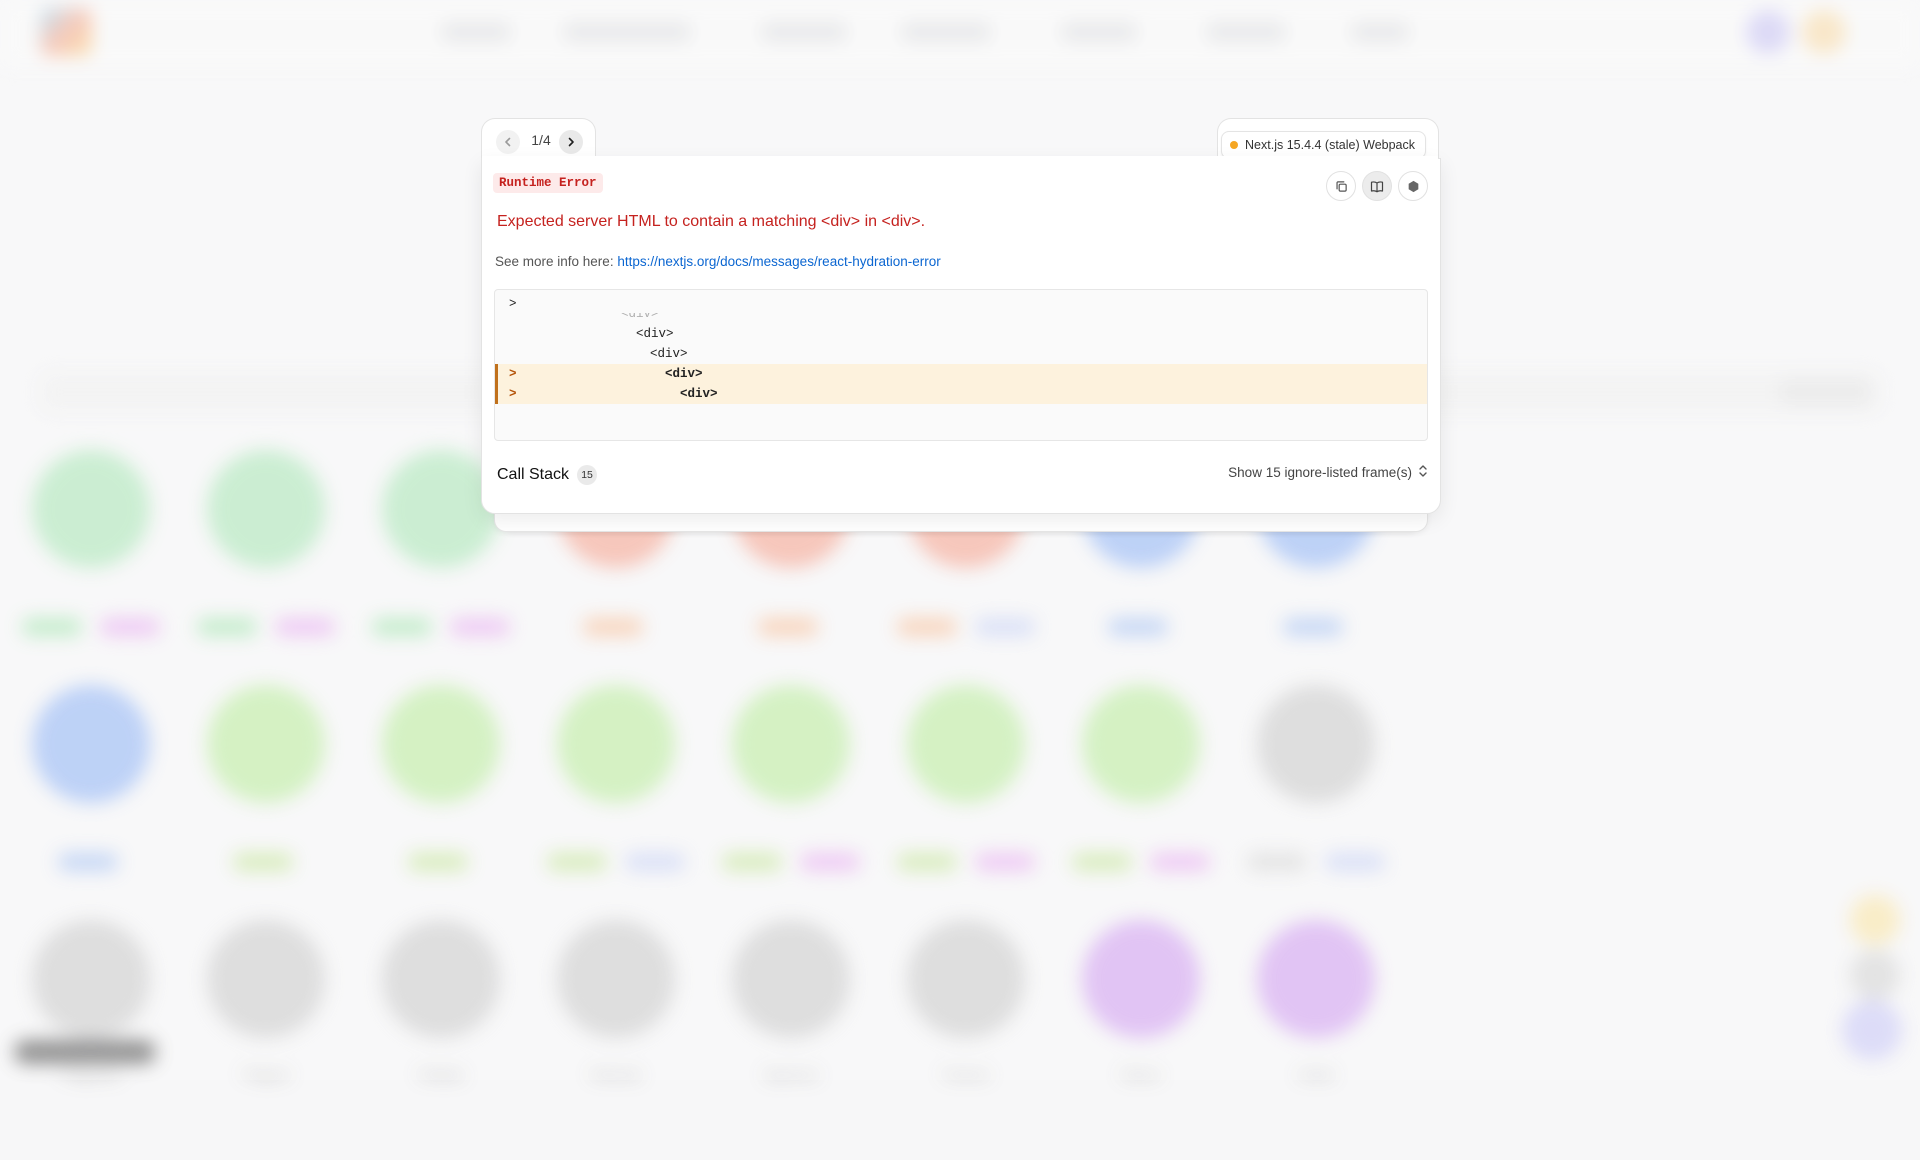 The image size is (1920, 1160). I want to click on more-info-label: See more info here:, so click(554, 261).